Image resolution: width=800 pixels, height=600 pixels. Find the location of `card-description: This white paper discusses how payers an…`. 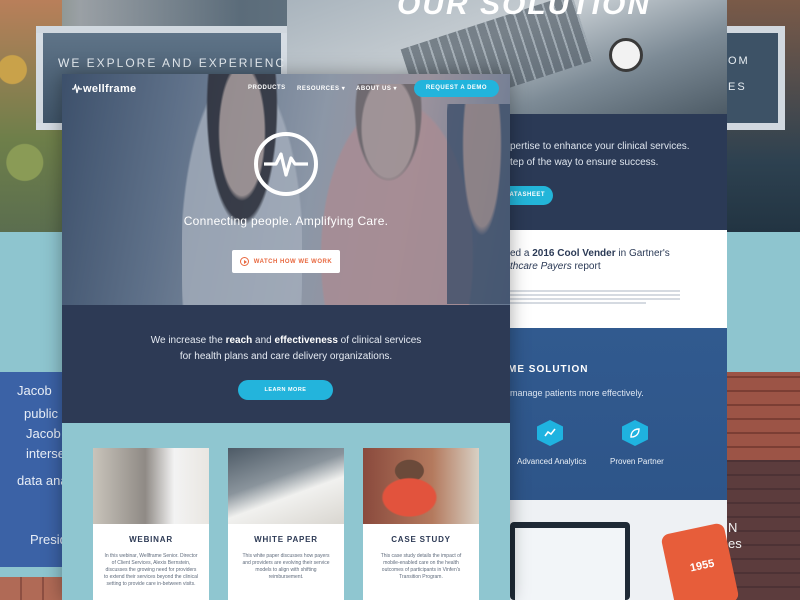

card-description: This white paper discusses how payers an… is located at coordinates (286, 566).